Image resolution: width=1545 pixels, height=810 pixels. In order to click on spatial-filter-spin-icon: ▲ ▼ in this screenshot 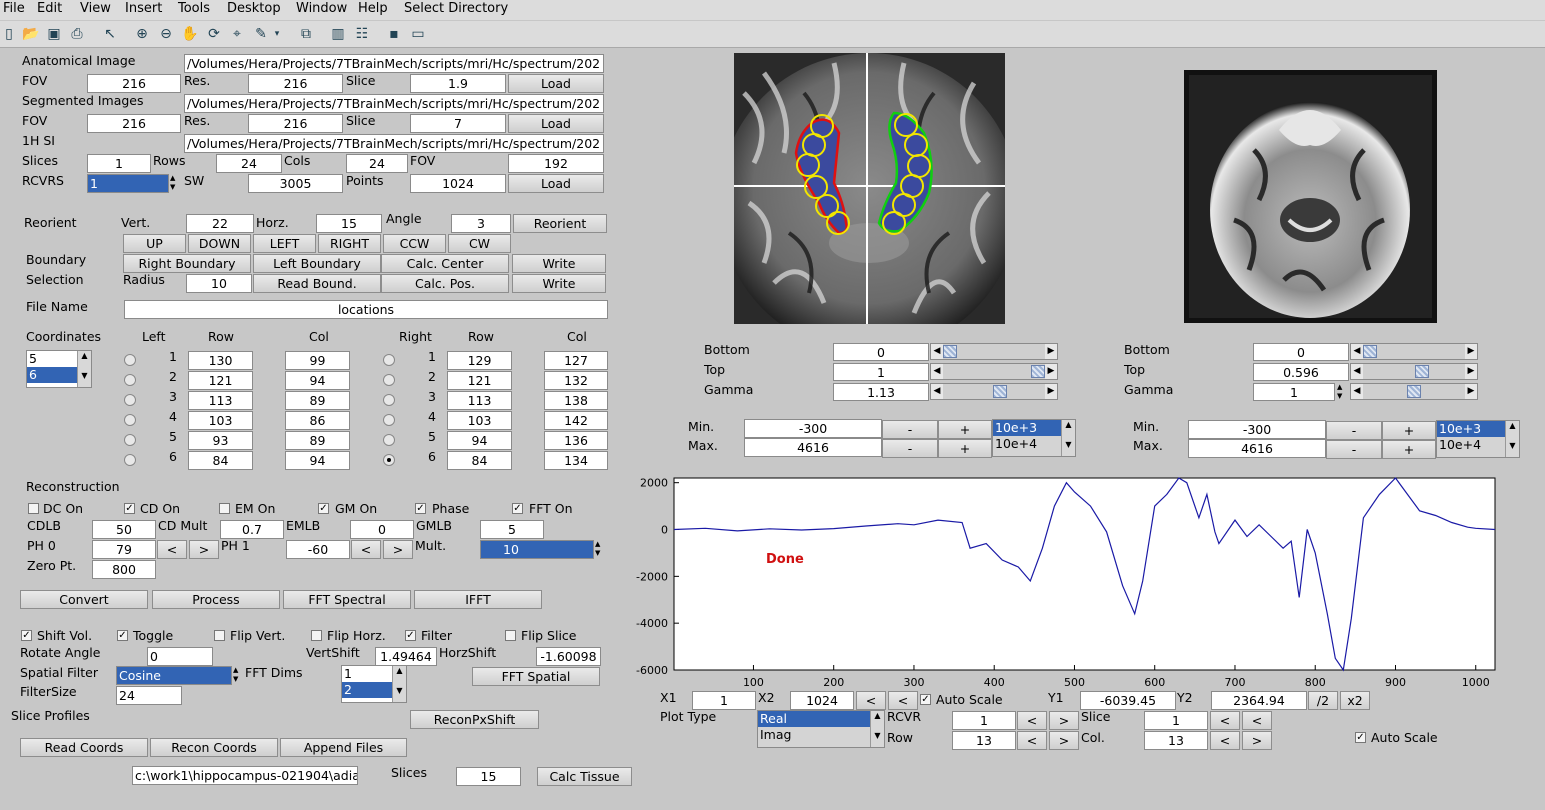, I will do `click(235, 675)`.